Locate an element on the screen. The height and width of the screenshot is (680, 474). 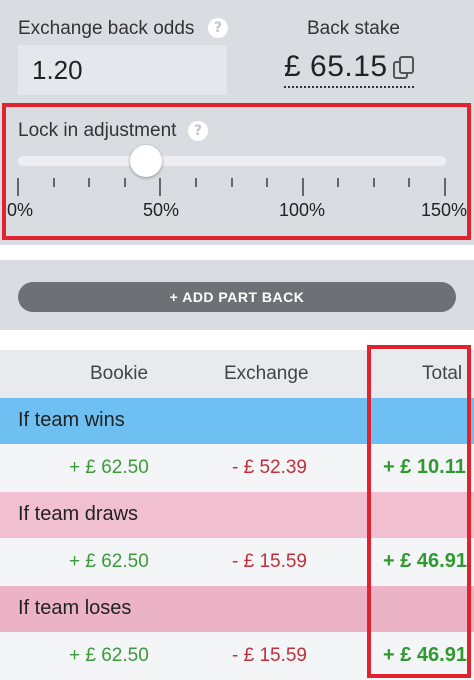
outcome-label: If team draws is located at coordinates (78, 514).